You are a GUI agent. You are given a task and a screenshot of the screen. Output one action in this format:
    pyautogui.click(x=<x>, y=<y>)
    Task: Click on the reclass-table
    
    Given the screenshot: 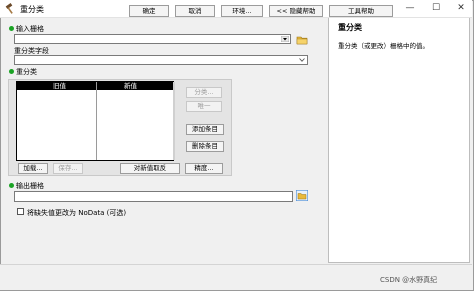 What is the action you would take?
    pyautogui.click(x=95, y=121)
    